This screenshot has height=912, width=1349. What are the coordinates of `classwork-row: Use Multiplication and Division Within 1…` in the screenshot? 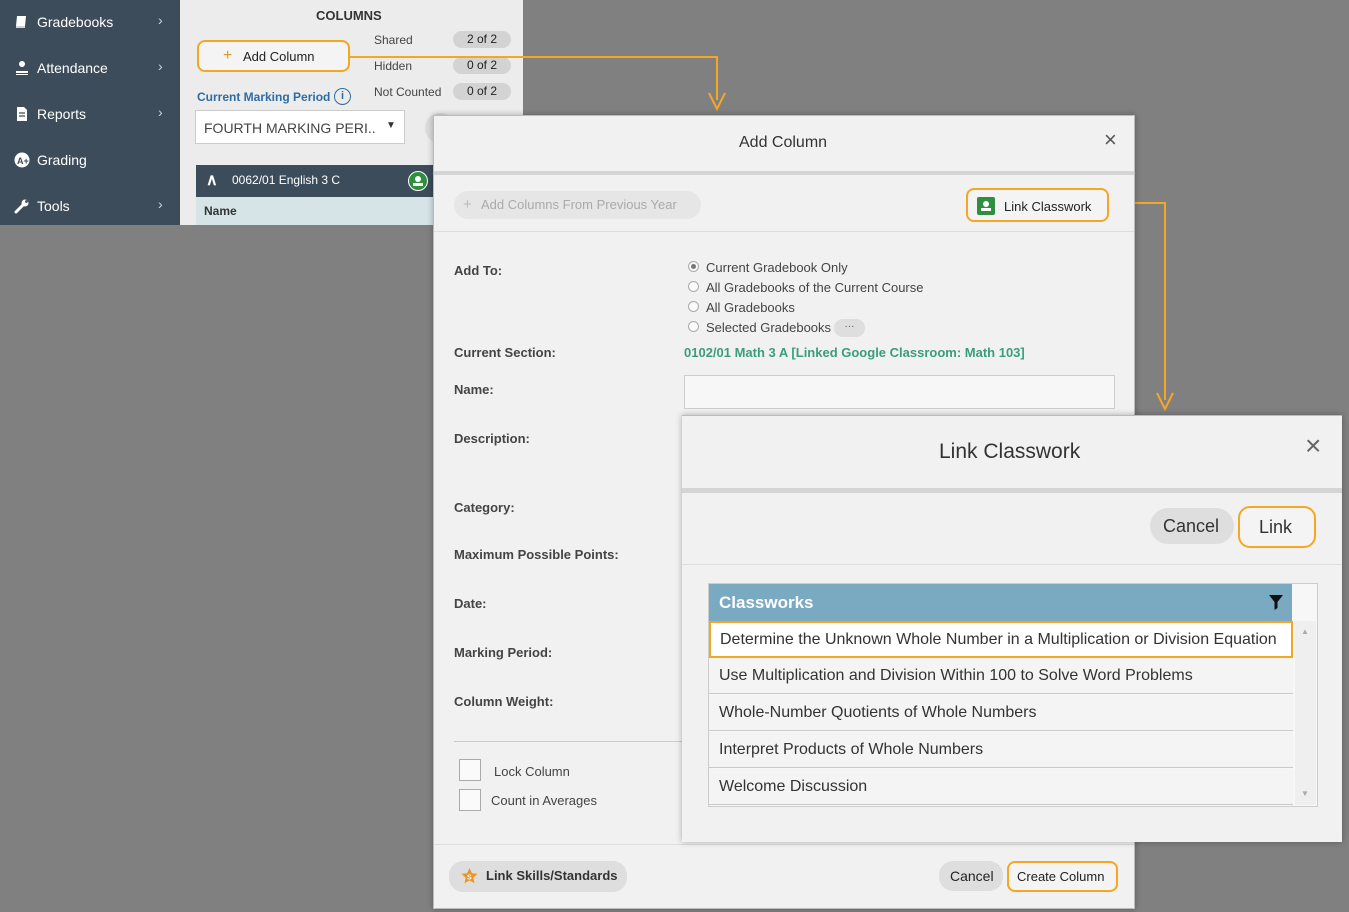 It's located at (1001, 676).